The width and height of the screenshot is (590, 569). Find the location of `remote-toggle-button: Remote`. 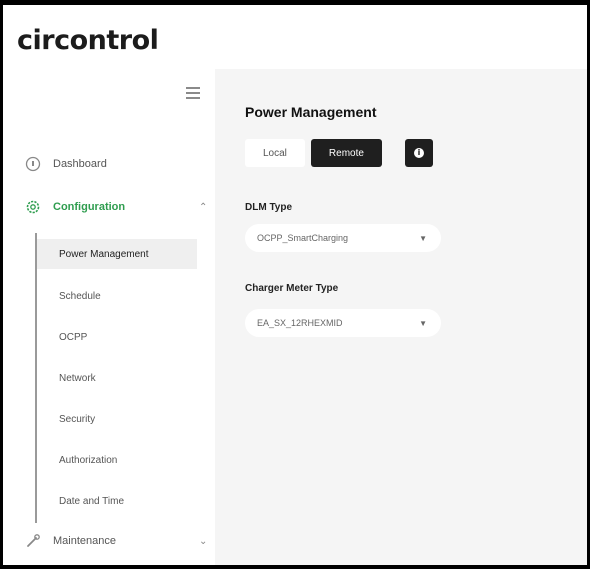

remote-toggle-button: Remote is located at coordinates (346, 153).